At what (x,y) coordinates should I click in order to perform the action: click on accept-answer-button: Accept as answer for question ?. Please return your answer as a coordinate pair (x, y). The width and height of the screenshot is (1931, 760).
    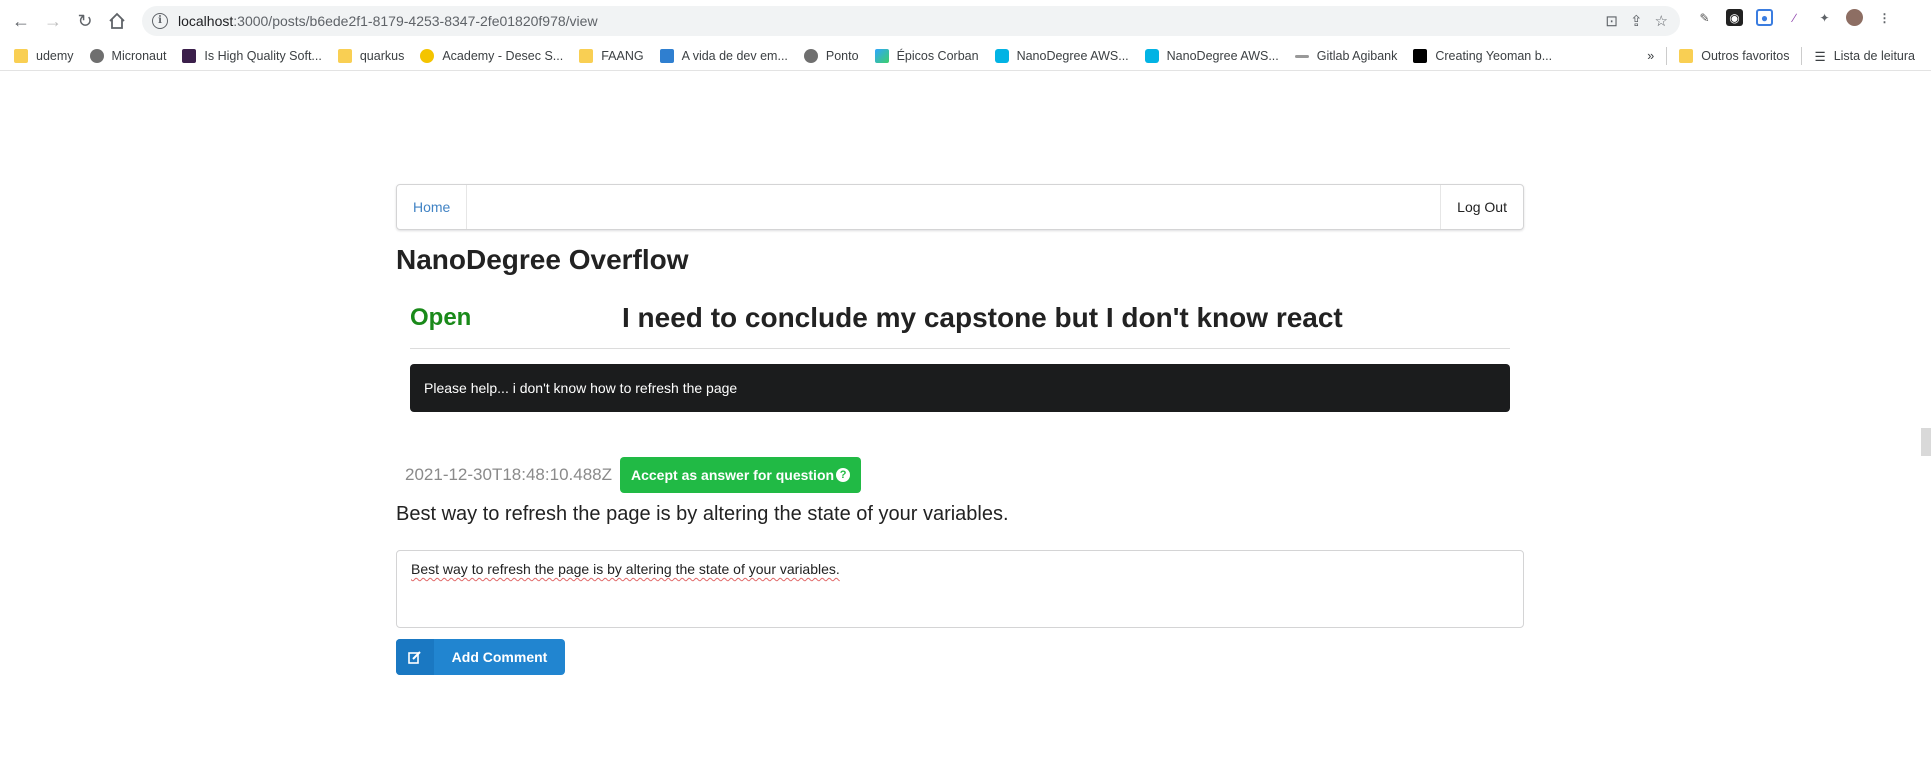
    Looking at the image, I should click on (741, 475).